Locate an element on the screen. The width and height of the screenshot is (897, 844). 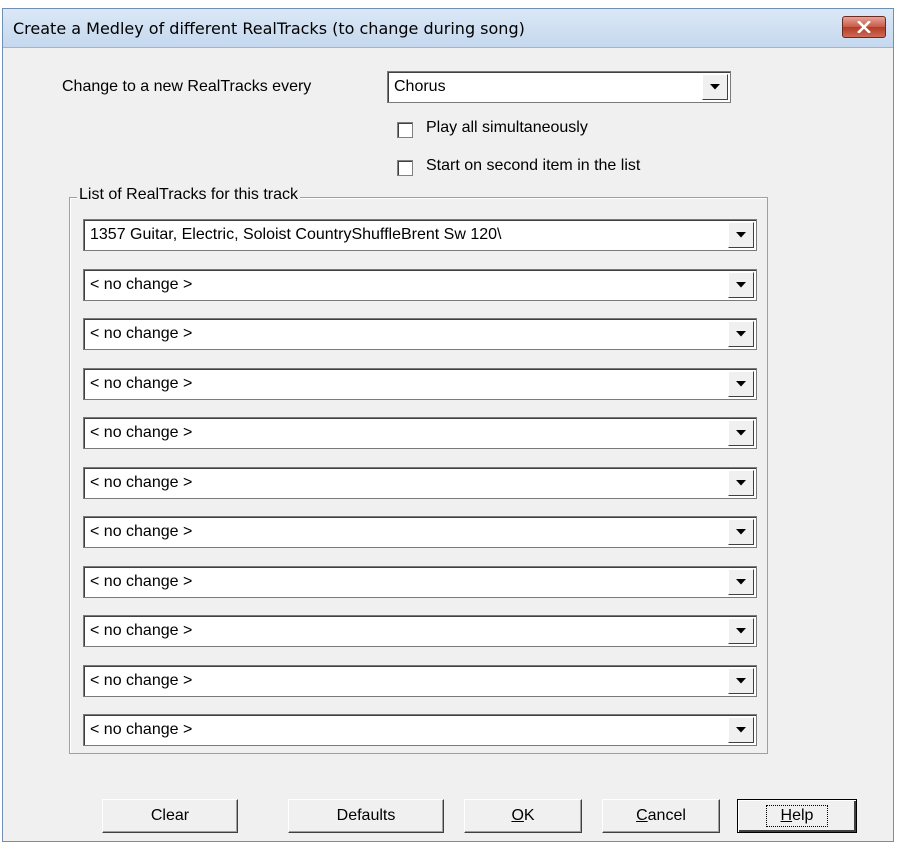
clear-button: Clear is located at coordinates (170, 816).